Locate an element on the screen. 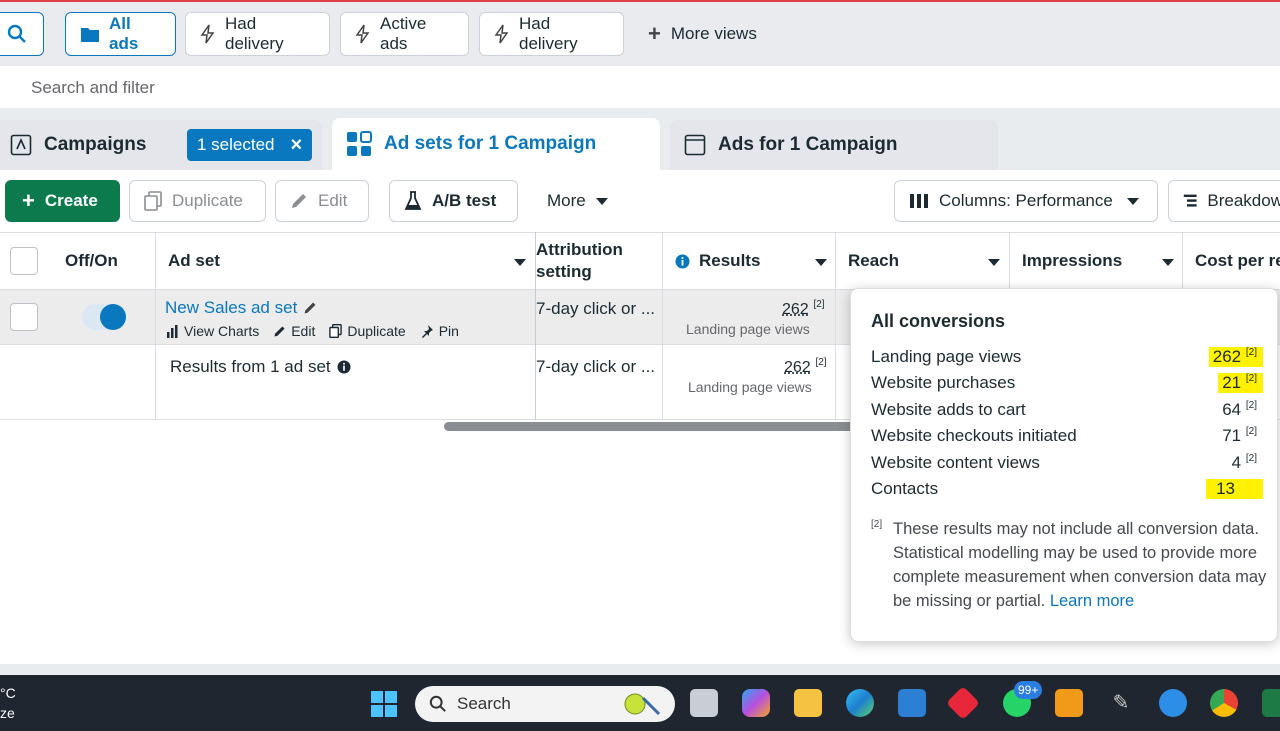 The height and width of the screenshot is (731, 1280). horizontal-scrollbar is located at coordinates (654, 426).